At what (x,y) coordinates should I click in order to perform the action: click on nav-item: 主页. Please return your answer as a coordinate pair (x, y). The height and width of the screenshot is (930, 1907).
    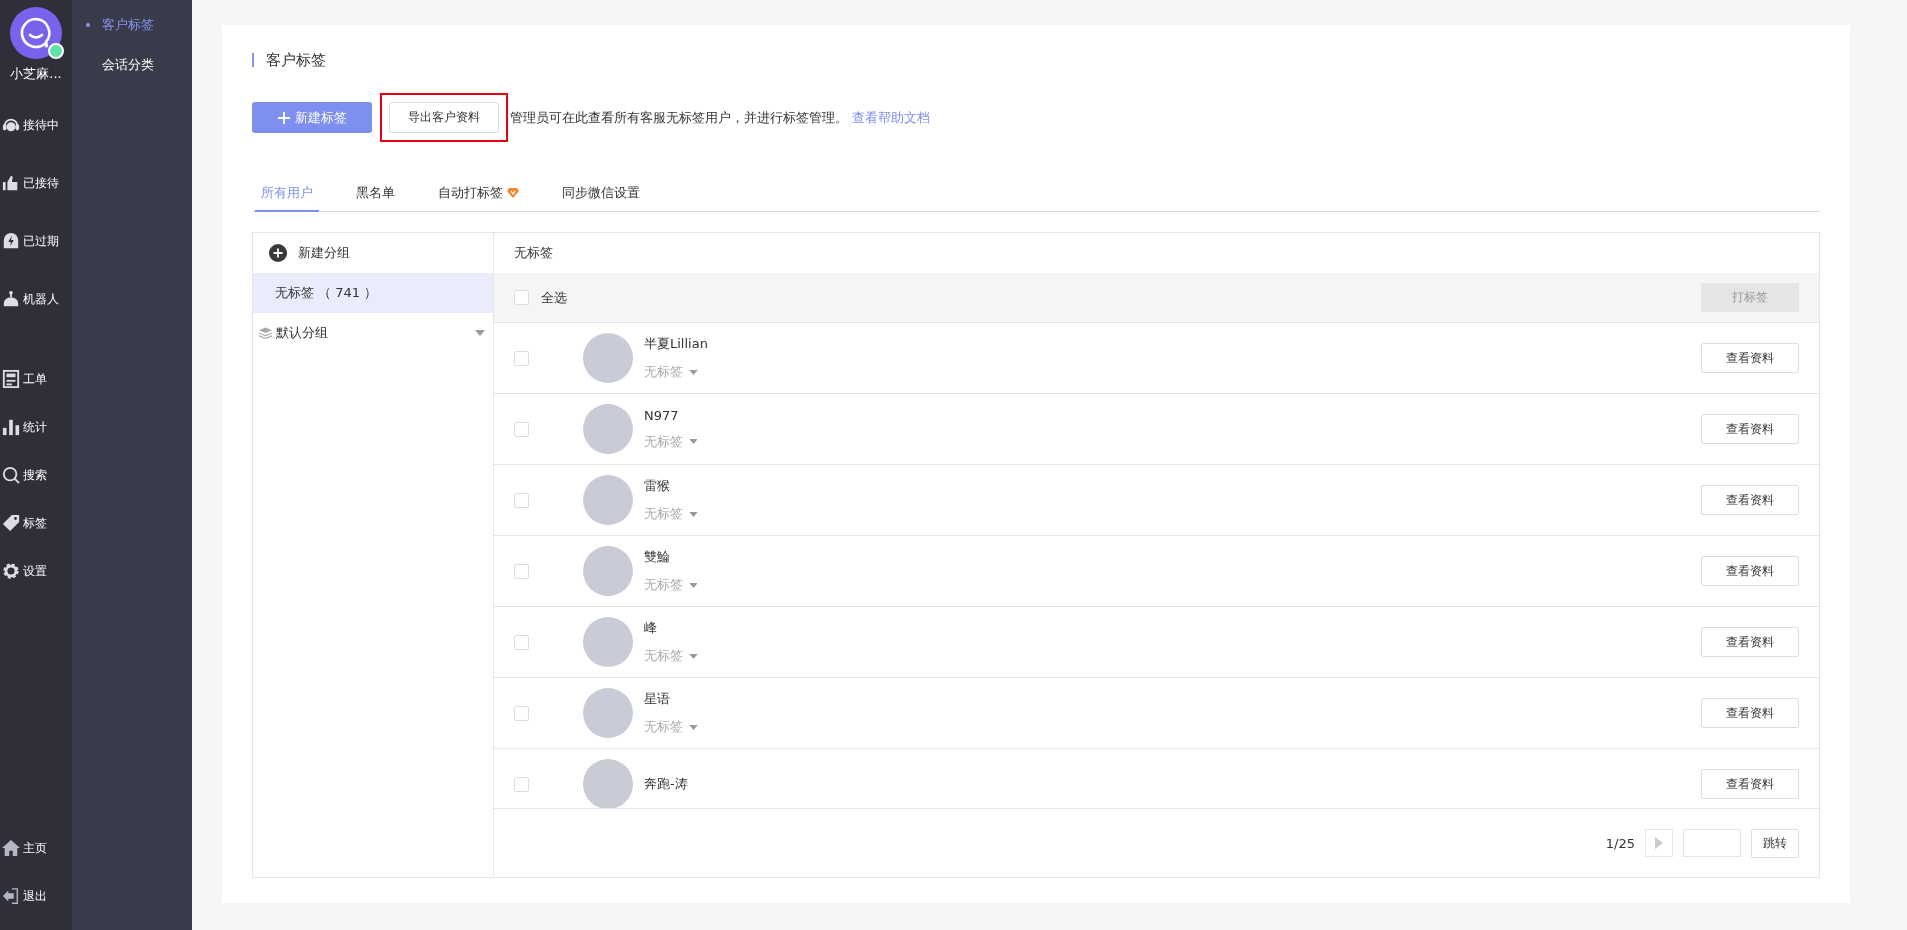
    Looking at the image, I should click on (36, 848).